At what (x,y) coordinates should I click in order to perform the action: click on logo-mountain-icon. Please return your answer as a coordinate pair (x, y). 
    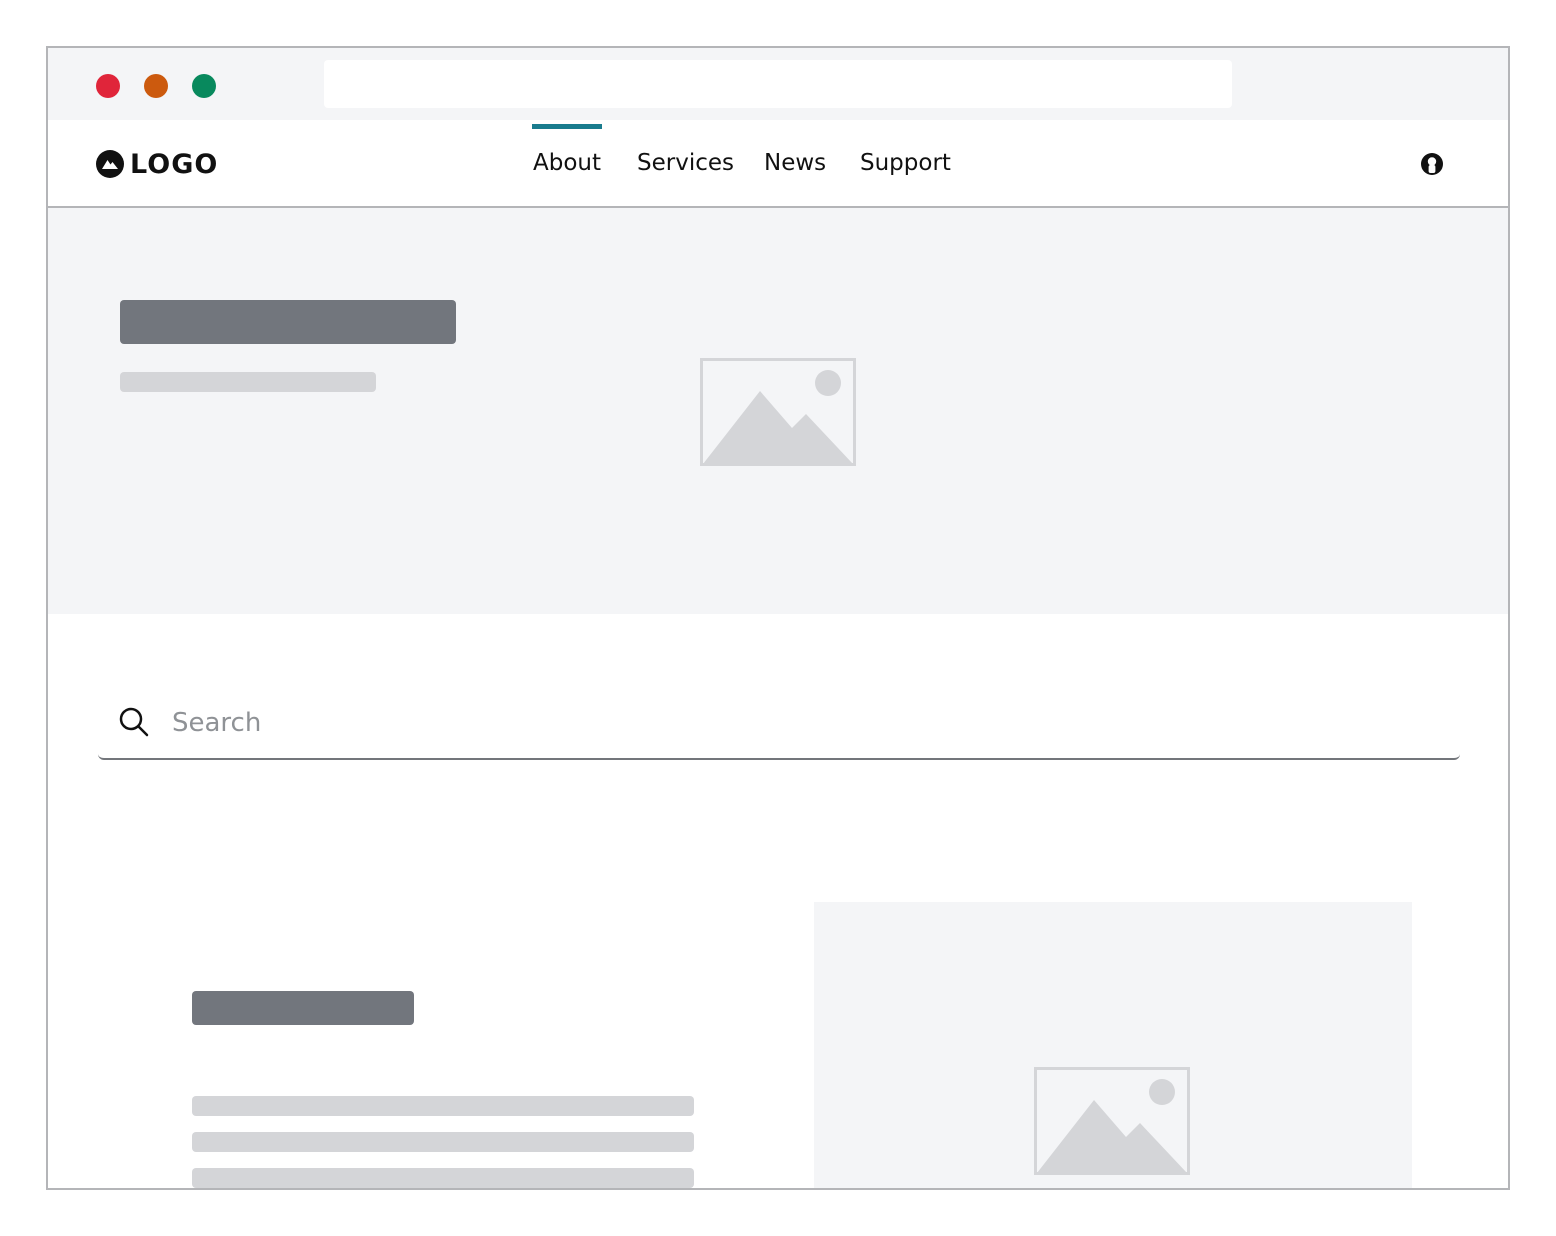
    Looking at the image, I should click on (110, 164).